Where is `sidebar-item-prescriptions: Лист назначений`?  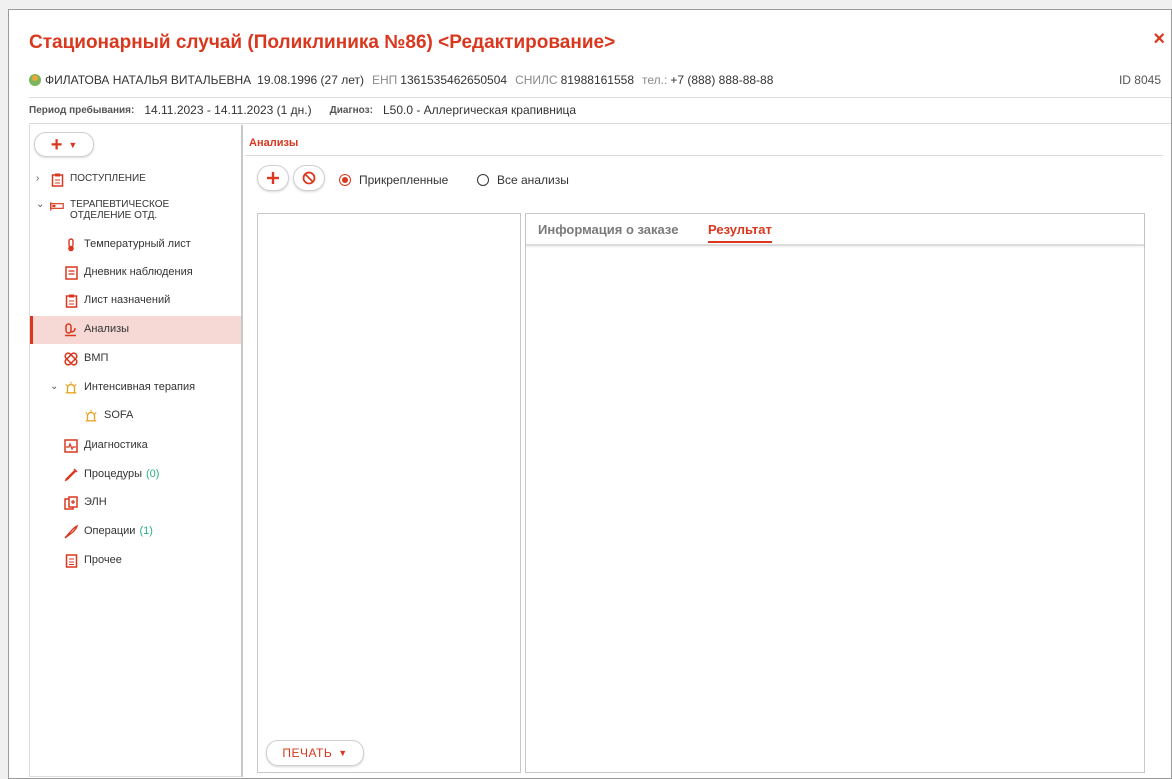
sidebar-item-prescriptions: Лист назначений is located at coordinates (117, 301).